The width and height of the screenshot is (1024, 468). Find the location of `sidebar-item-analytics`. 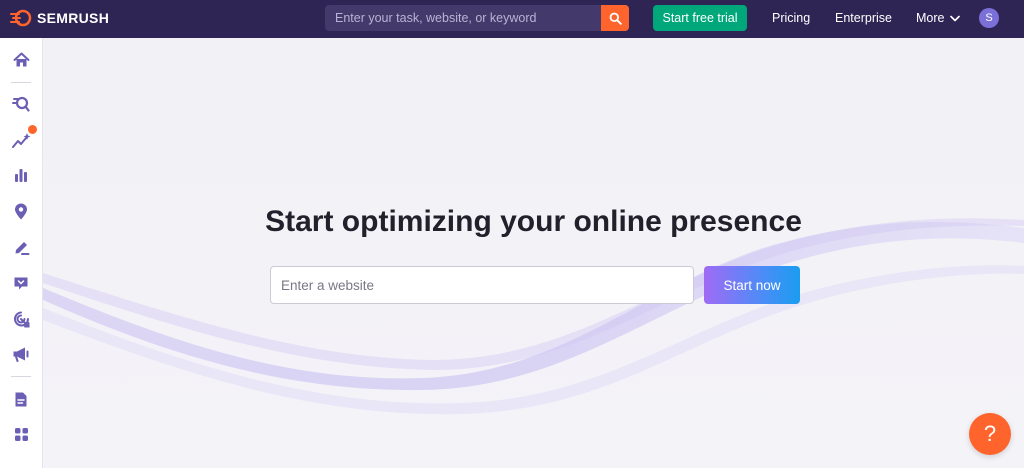

sidebar-item-analytics is located at coordinates (21, 175).